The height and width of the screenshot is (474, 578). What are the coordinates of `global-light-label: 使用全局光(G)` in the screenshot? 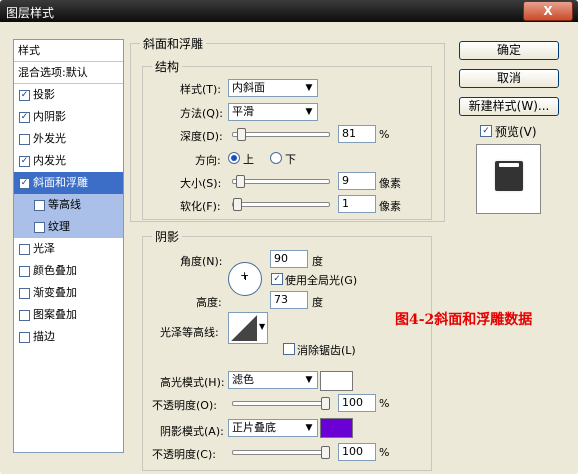 It's located at (321, 280).